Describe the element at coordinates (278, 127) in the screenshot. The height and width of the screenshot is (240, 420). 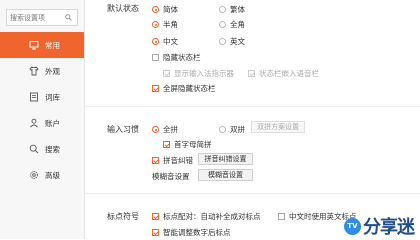
I see `double-pinyin-settings-button: 双拼方案设置` at that location.